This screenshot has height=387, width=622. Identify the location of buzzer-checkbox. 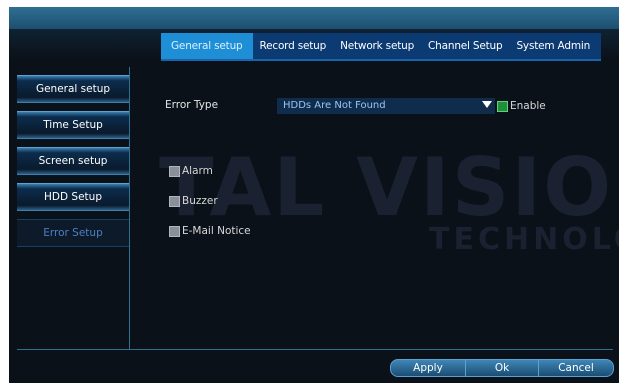
(174, 201).